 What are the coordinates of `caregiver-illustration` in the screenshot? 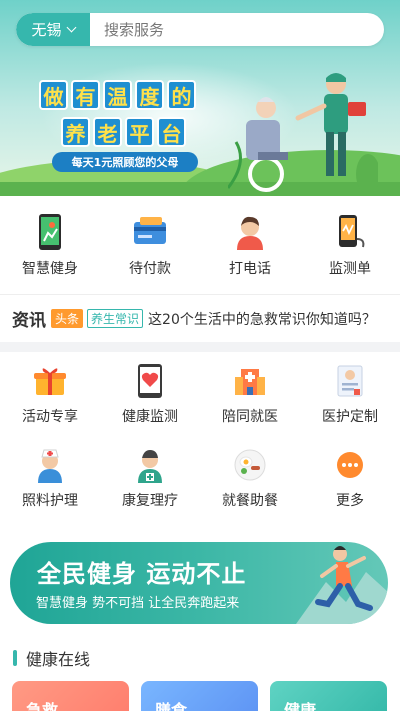 It's located at (303, 132).